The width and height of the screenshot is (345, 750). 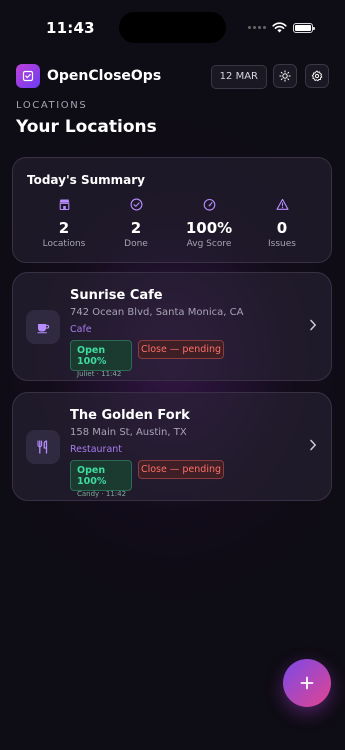 I want to click on summary-title: Today's Summary, so click(x=86, y=180).